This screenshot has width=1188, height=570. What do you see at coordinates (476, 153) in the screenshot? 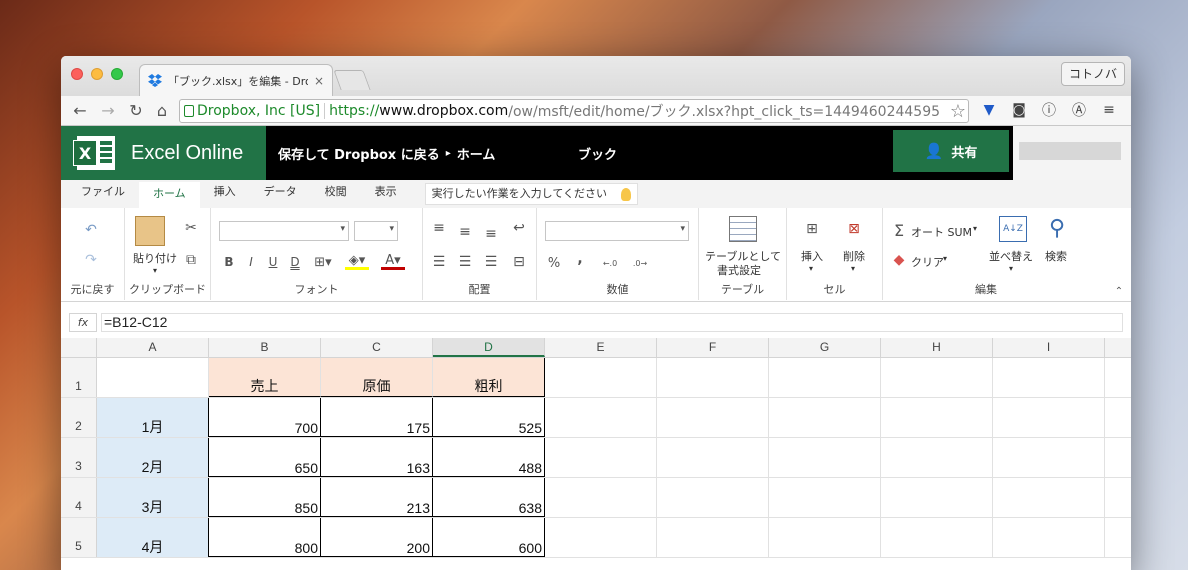
I see `home-link: ホーム` at bounding box center [476, 153].